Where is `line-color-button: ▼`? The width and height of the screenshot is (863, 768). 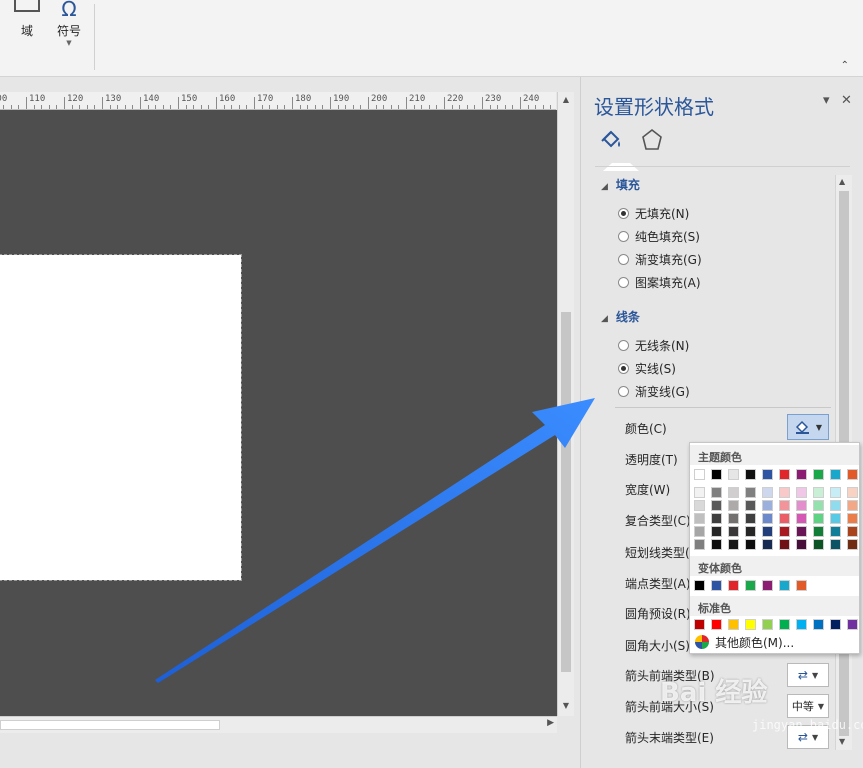
line-color-button: ▼ is located at coordinates (808, 427).